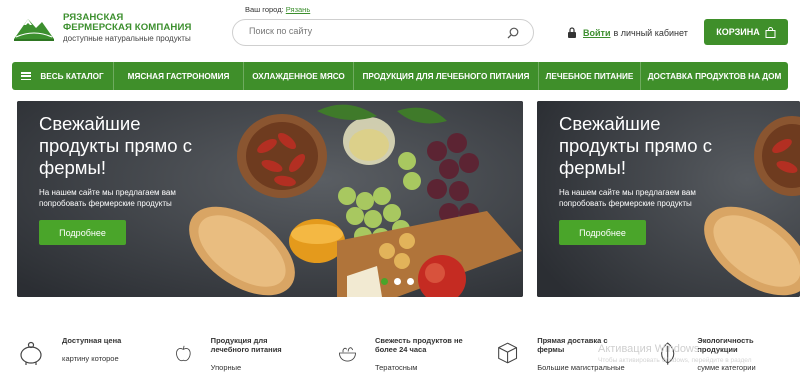 Image resolution: width=800 pixels, height=372 pixels. I want to click on feature-price: Доступная цена картину которое, so click(69, 351).